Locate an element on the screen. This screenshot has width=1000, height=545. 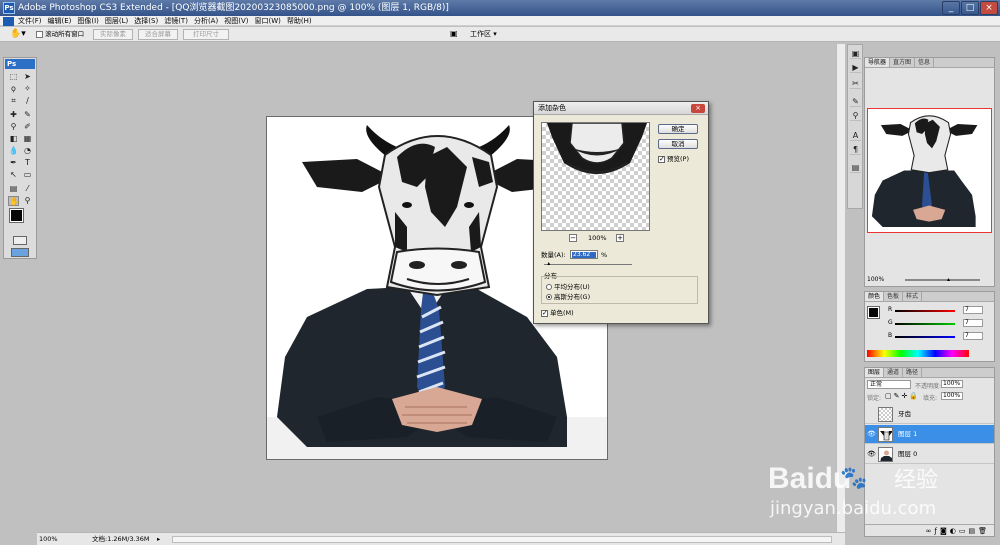
tab-histogram: 直方图 is located at coordinates (903, 62).